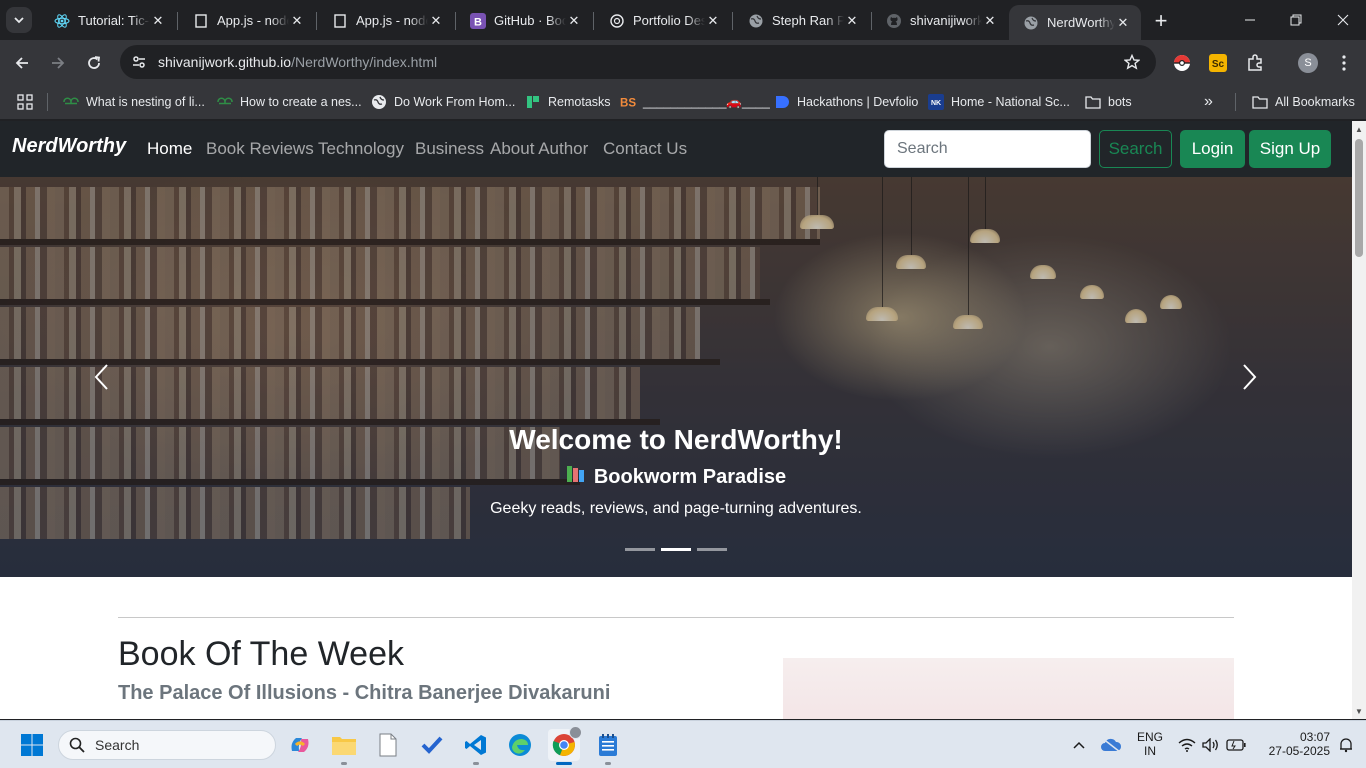 The image size is (1366, 768). Describe the element at coordinates (1079, 745) in the screenshot. I see `chevron-up-icon` at that location.